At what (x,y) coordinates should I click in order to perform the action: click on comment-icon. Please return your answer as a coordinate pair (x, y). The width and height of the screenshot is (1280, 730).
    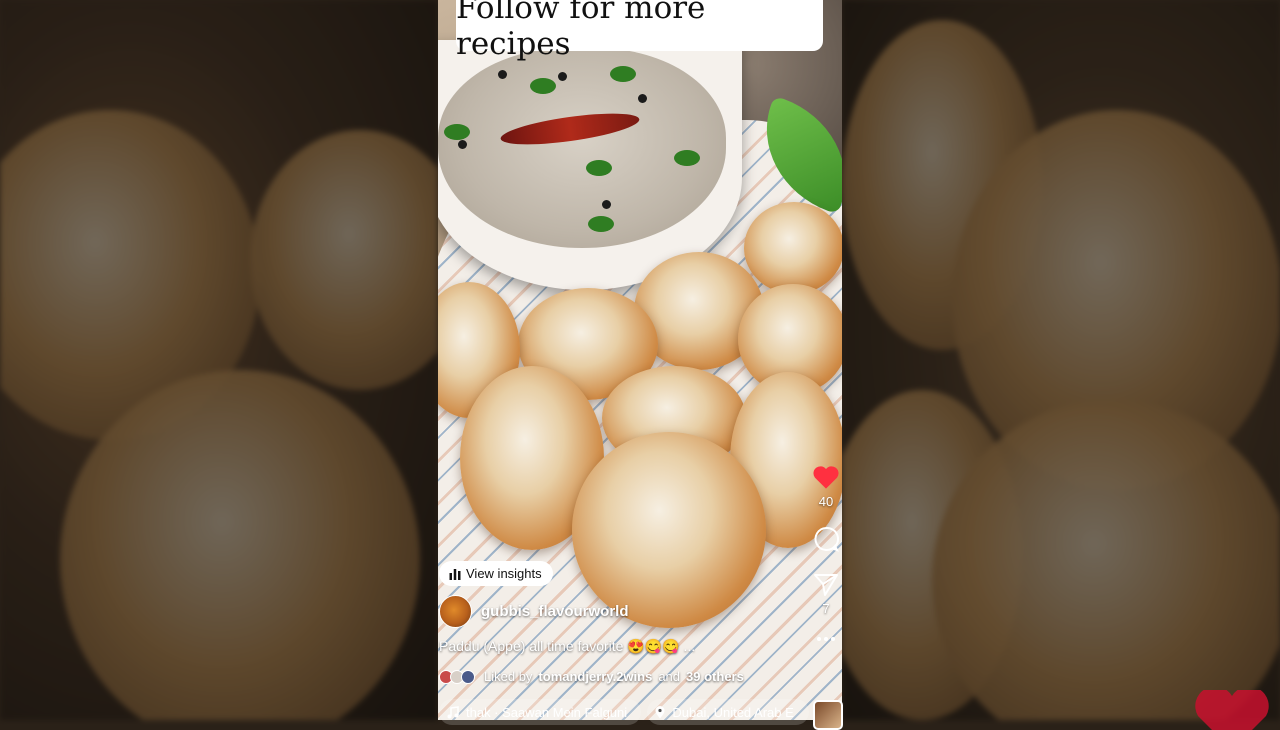
    Looking at the image, I should click on (827, 539).